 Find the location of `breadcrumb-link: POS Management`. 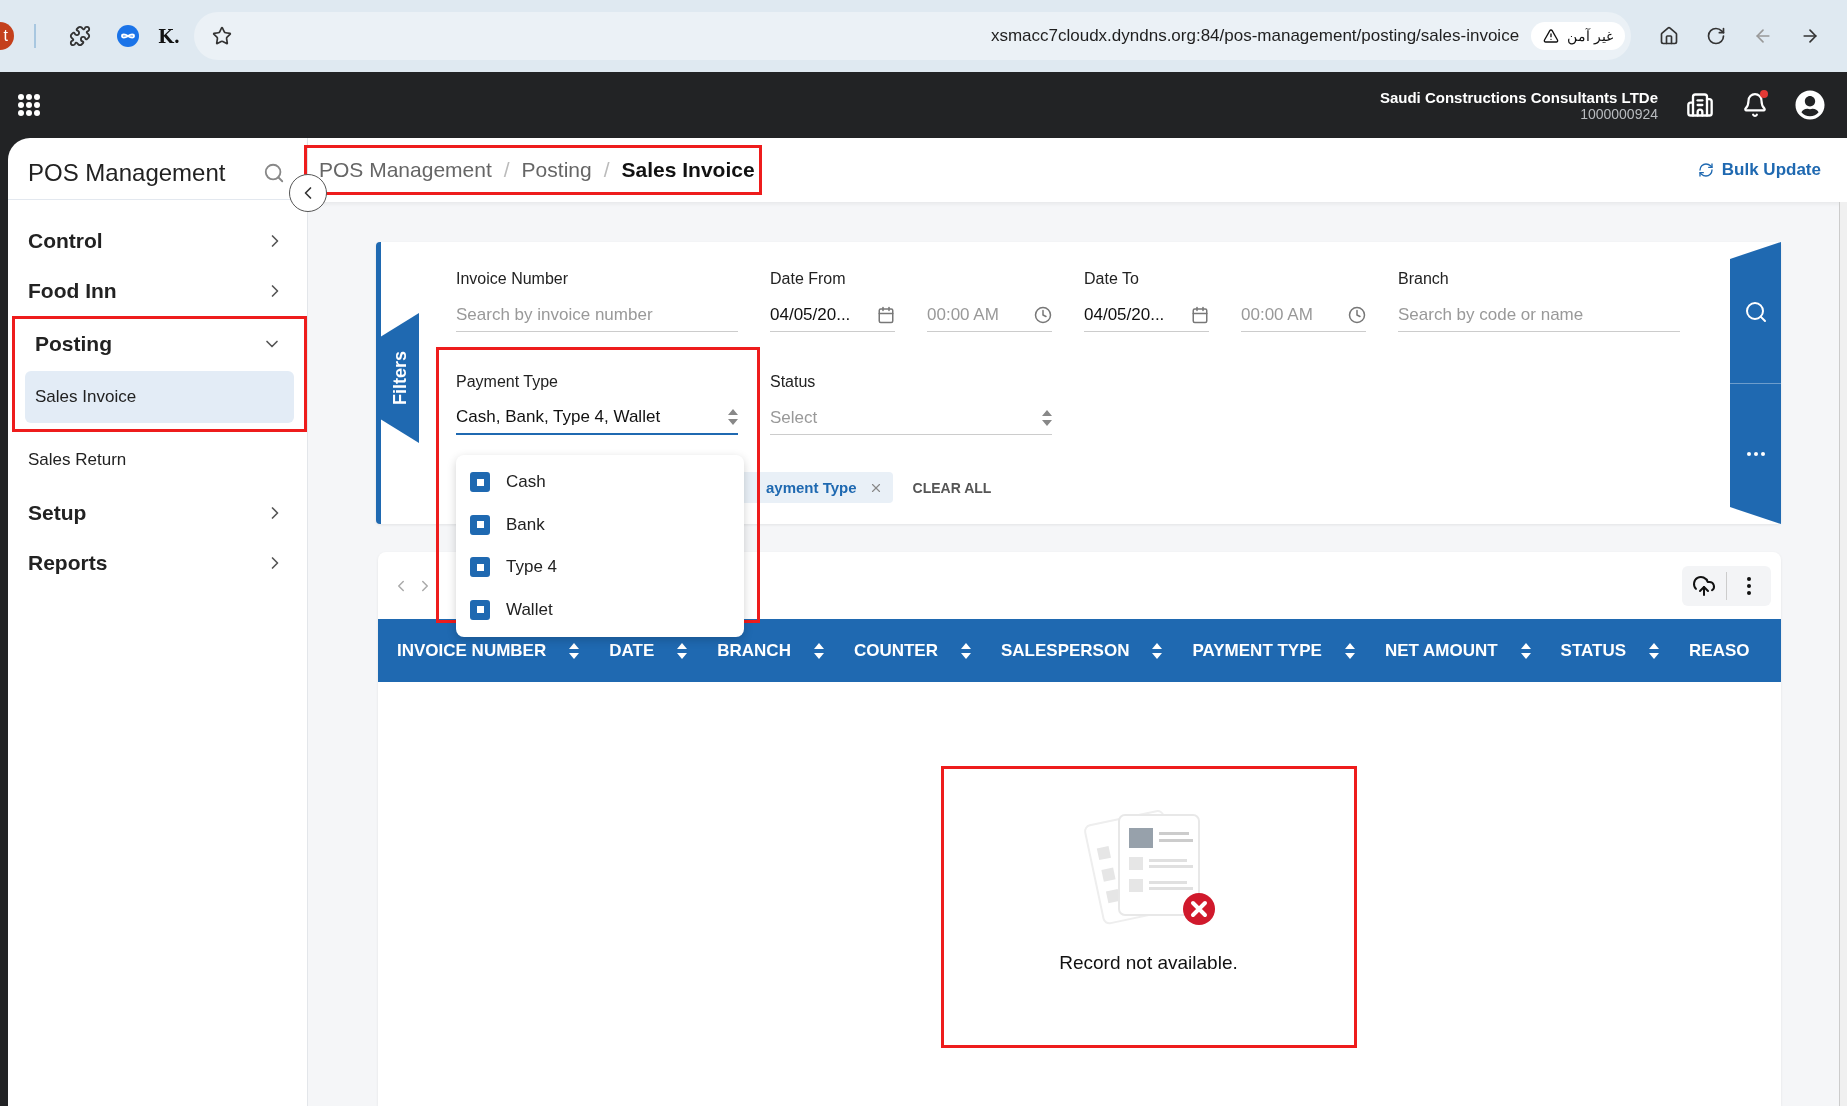

breadcrumb-link: POS Management is located at coordinates (405, 170).